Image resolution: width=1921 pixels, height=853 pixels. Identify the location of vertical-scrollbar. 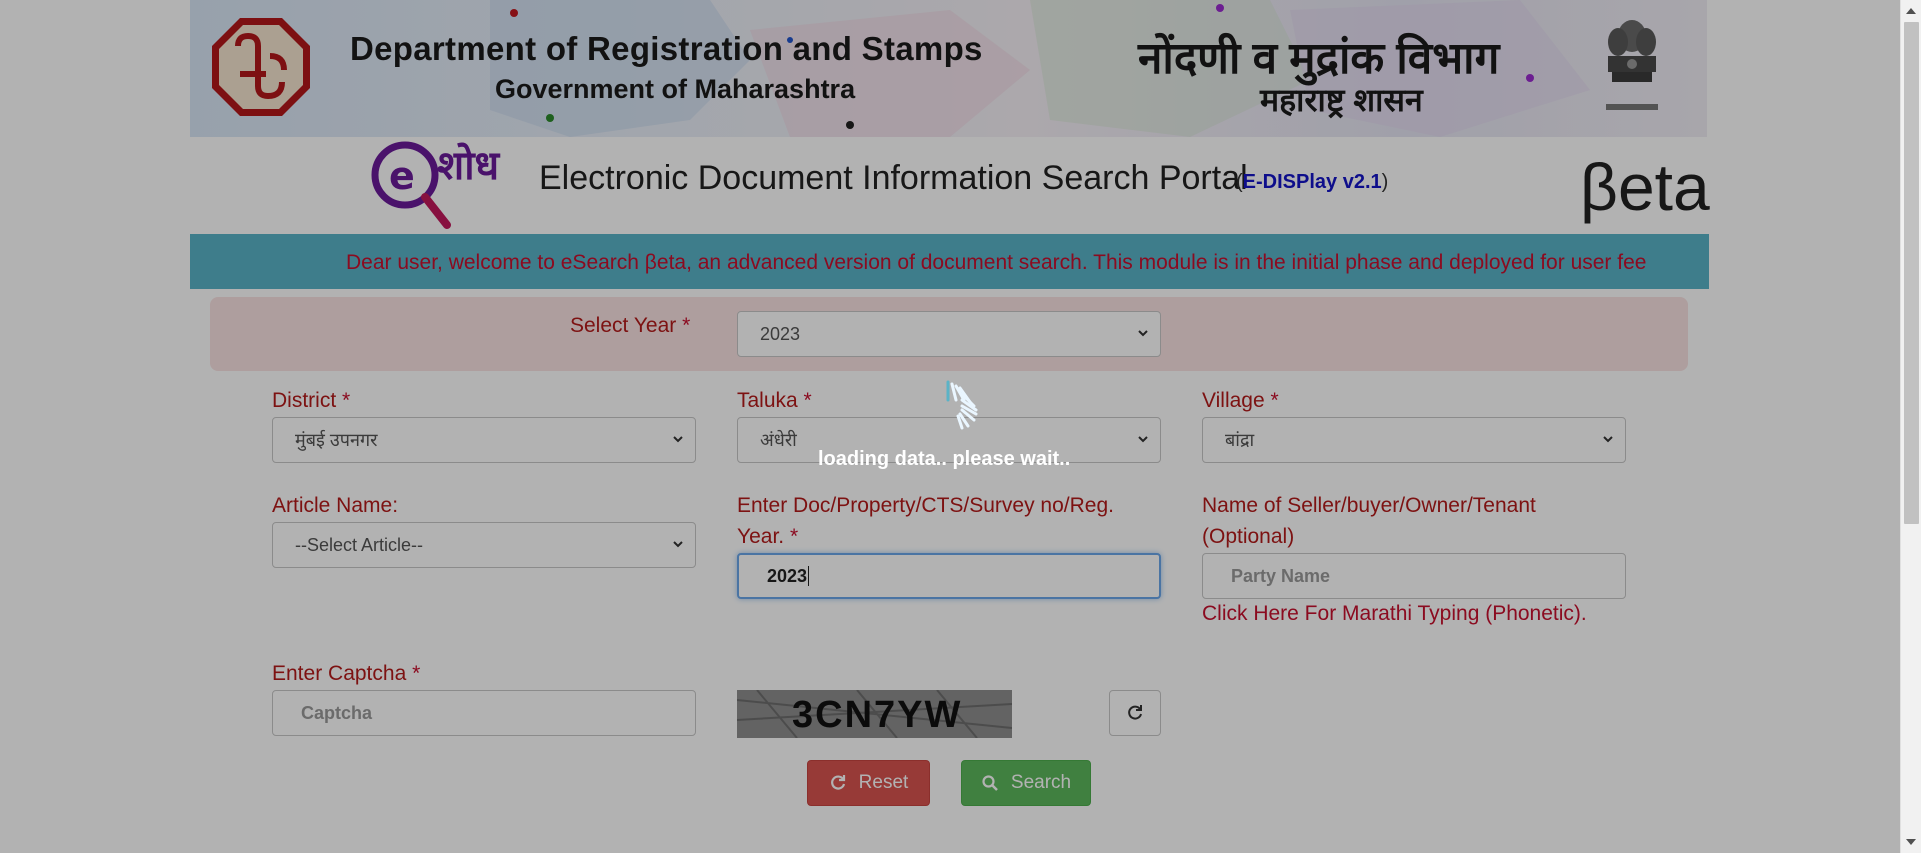
(1910, 426).